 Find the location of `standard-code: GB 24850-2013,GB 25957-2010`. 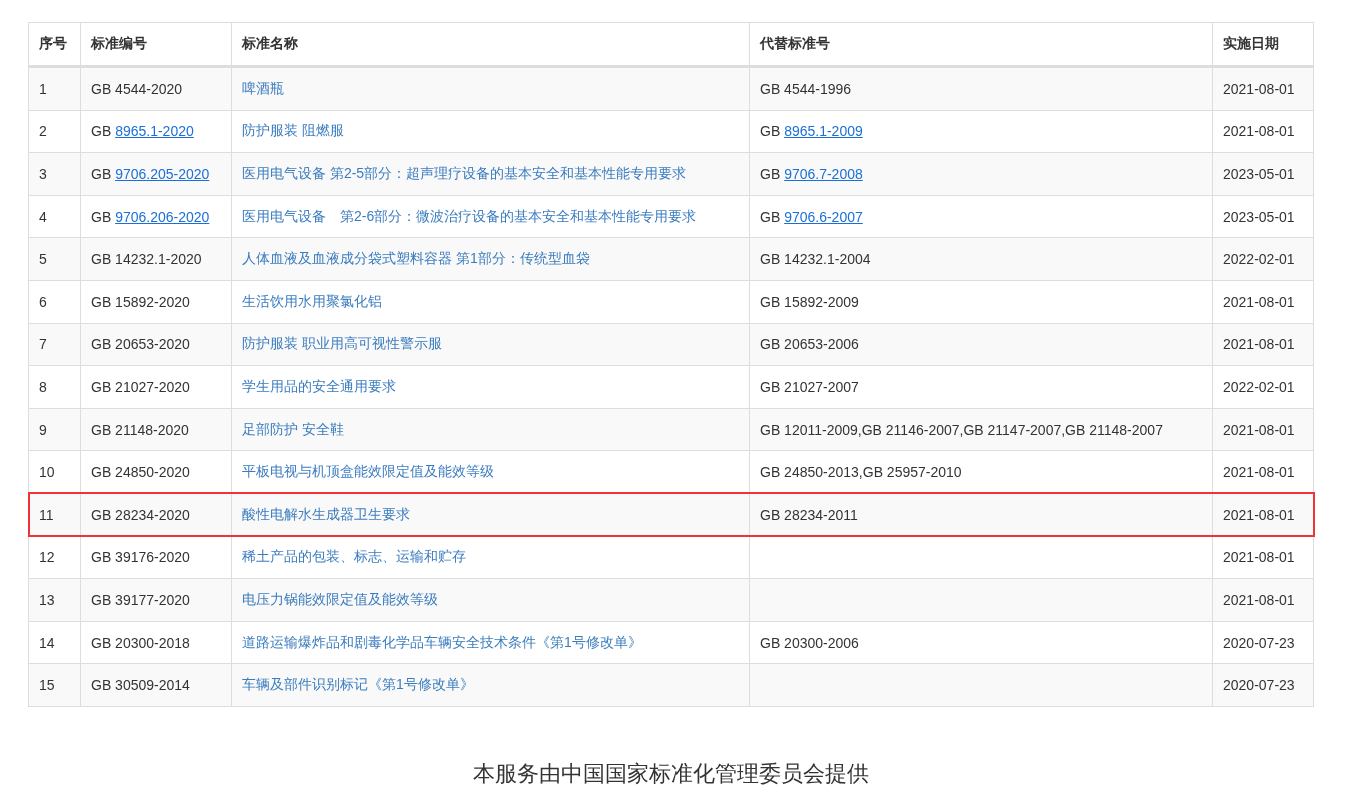

standard-code: GB 24850-2013,GB 25957-2010 is located at coordinates (861, 472).